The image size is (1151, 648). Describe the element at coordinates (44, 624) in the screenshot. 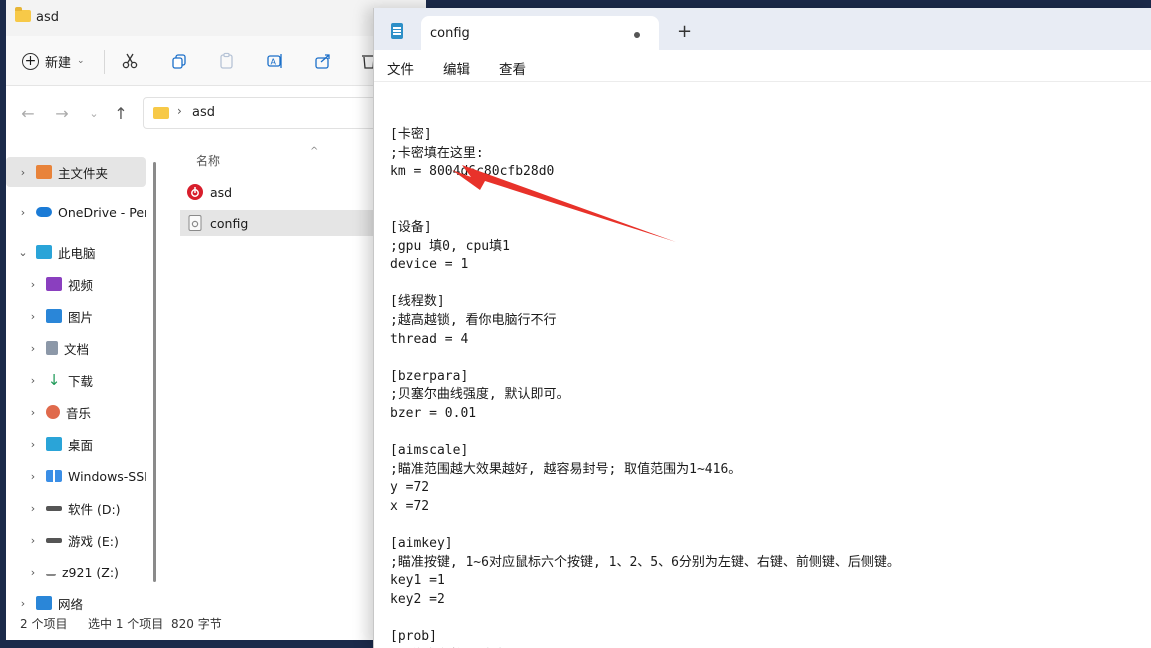

I see `status-item-count: 2 个项目` at that location.